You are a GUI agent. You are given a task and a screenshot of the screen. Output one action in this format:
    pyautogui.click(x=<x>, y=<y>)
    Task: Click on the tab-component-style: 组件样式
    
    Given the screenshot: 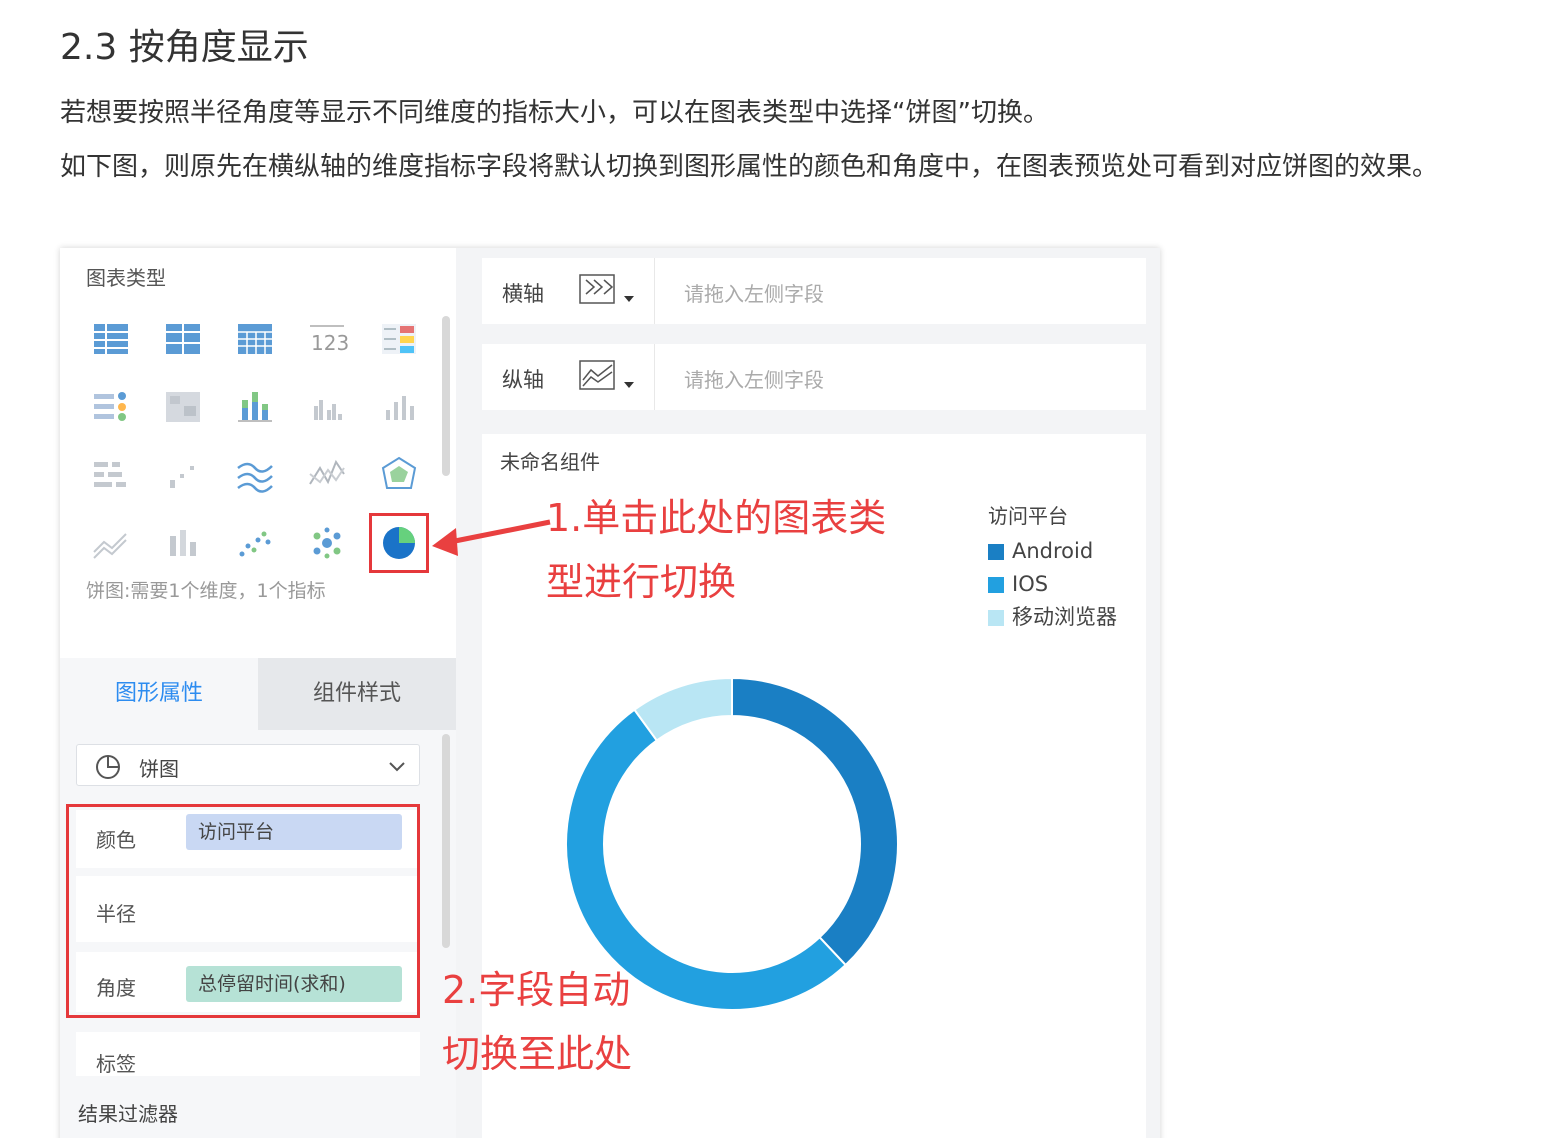 What is the action you would take?
    pyautogui.click(x=357, y=694)
    